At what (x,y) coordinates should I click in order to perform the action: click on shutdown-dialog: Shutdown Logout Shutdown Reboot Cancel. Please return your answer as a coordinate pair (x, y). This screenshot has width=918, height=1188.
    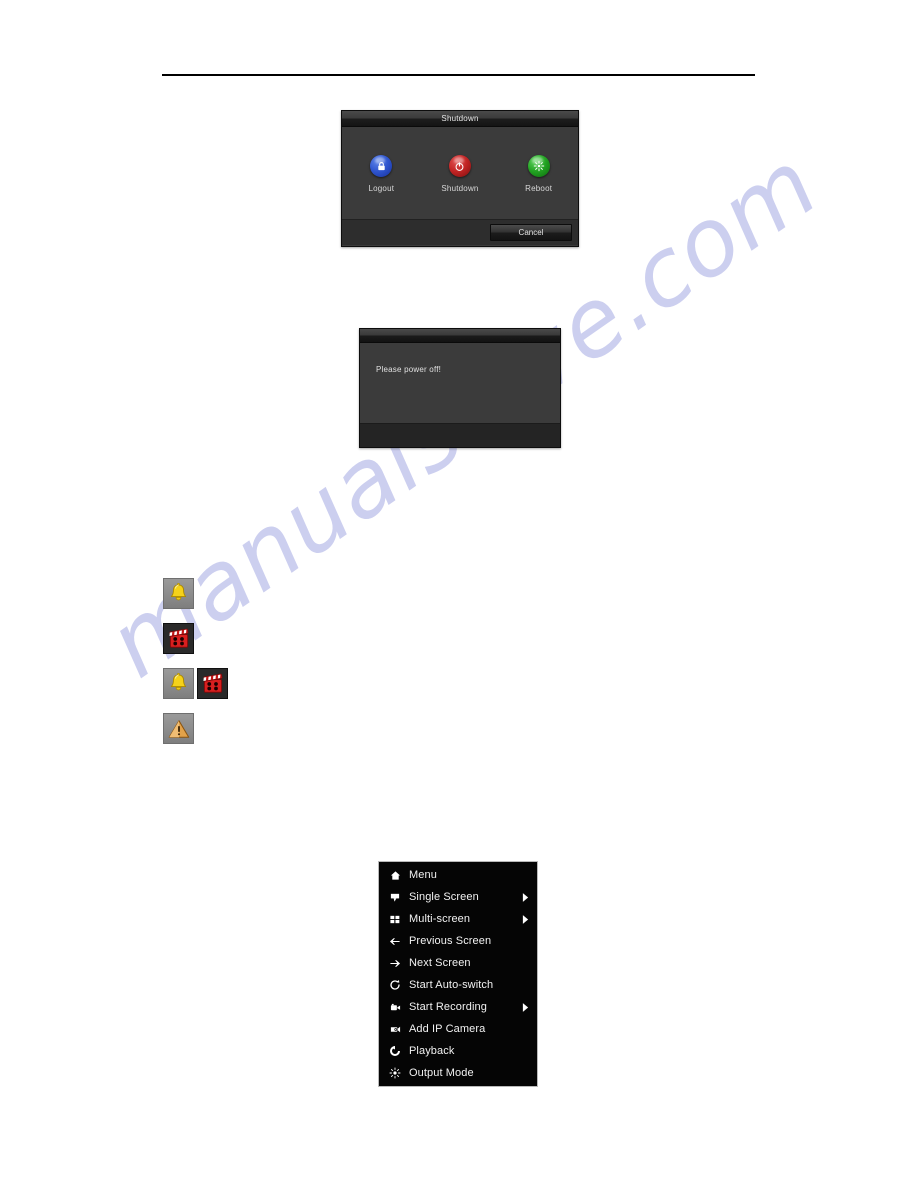
    Looking at the image, I should click on (460, 178).